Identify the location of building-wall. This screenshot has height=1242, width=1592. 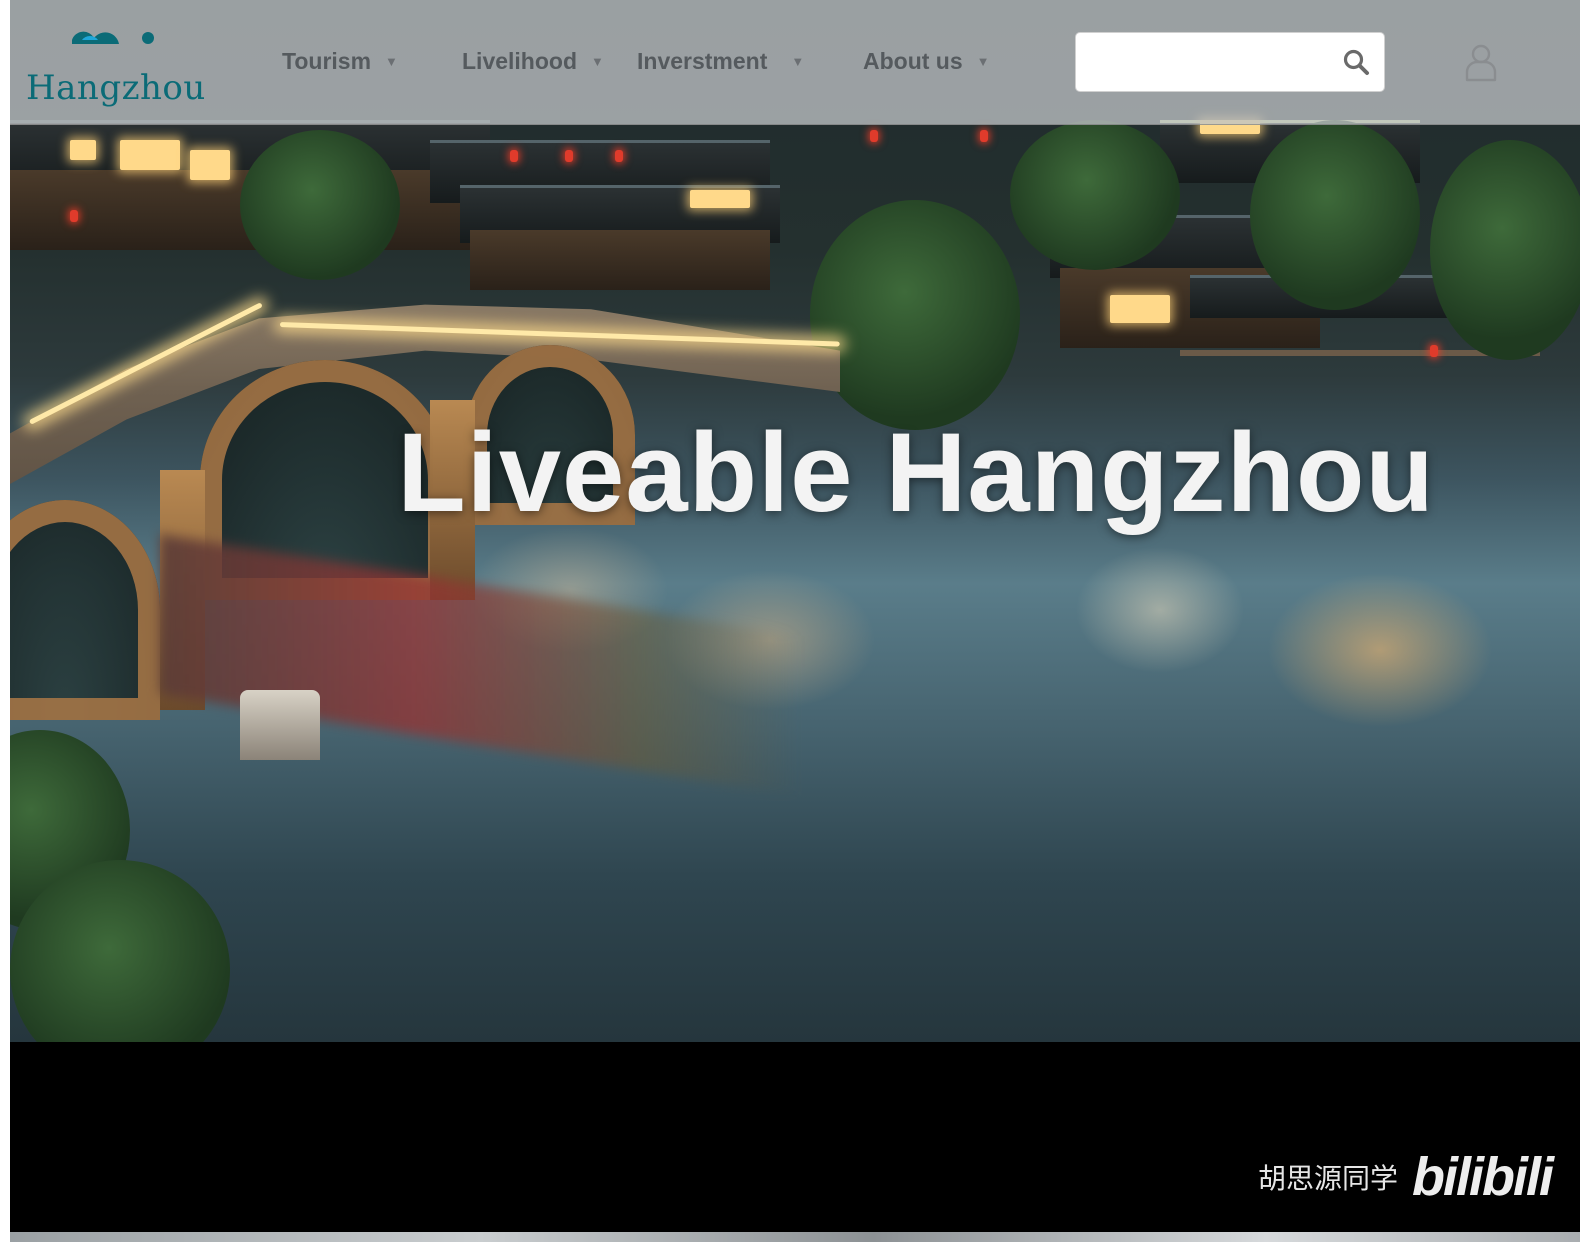
(620, 260).